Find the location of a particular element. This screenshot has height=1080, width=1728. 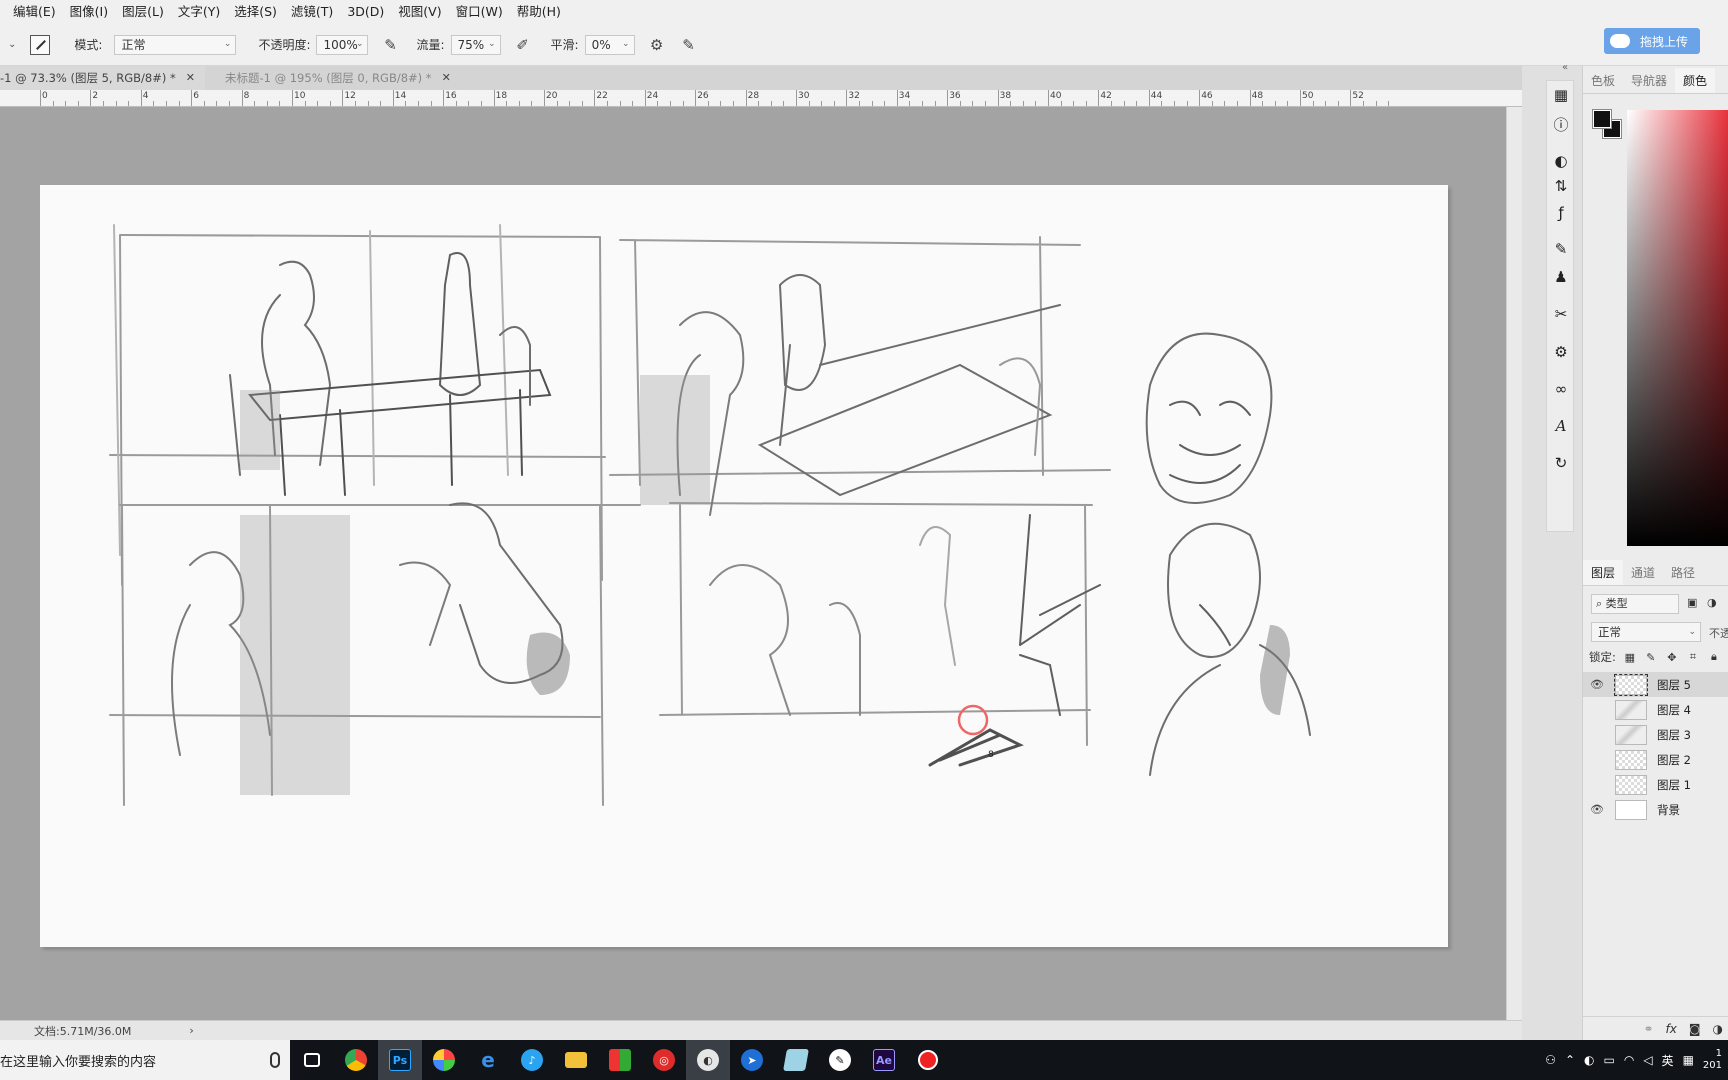

drag-upload-button: 拖拽上传 is located at coordinates (1652, 41).